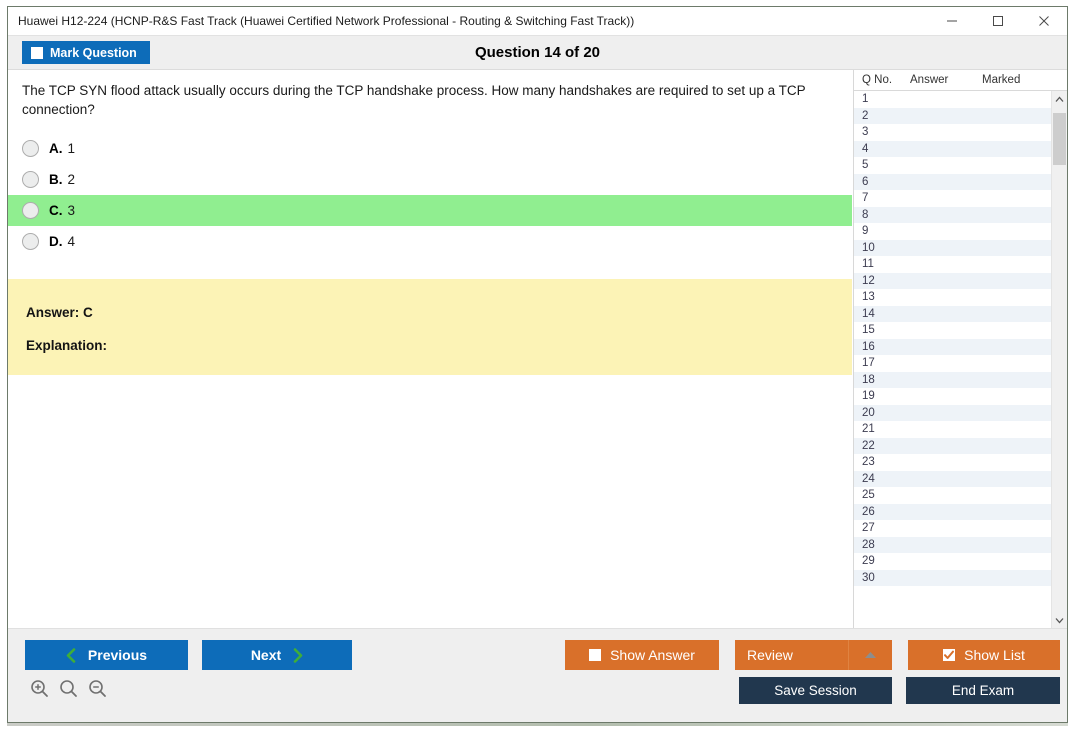 This screenshot has width=1075, height=735. What do you see at coordinates (30, 180) in the screenshot?
I see `radio-icon-b` at bounding box center [30, 180].